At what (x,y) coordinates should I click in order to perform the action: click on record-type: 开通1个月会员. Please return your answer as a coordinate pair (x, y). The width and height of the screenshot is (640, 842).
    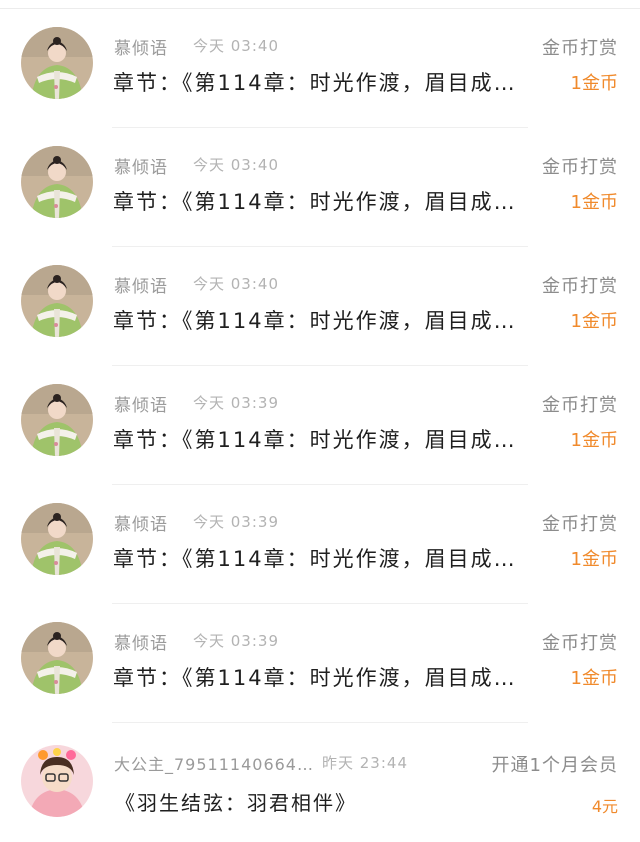
    Looking at the image, I should click on (554, 765).